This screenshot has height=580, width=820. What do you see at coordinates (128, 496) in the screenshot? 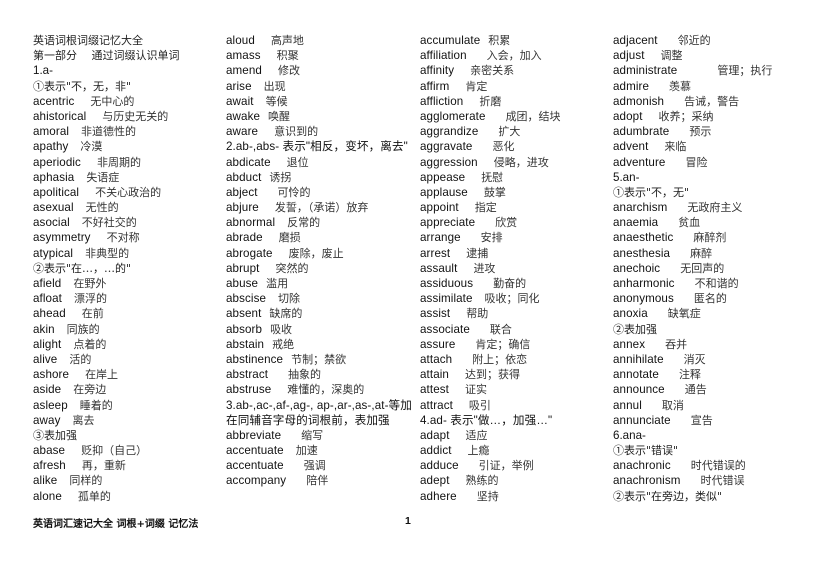
I see `vocab-entry: alone 孤单的` at bounding box center [128, 496].